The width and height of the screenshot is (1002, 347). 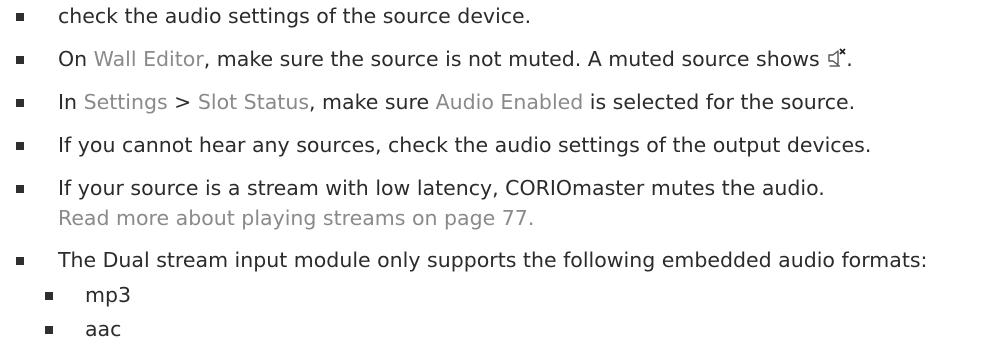 I want to click on slot-status-link: Slot Status, so click(x=253, y=102).